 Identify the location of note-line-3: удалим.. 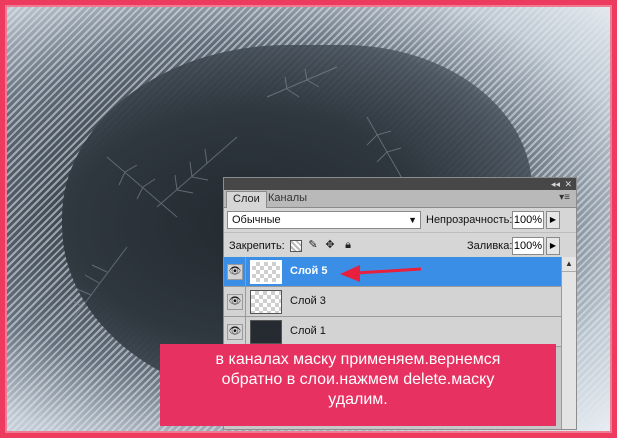
(358, 399).